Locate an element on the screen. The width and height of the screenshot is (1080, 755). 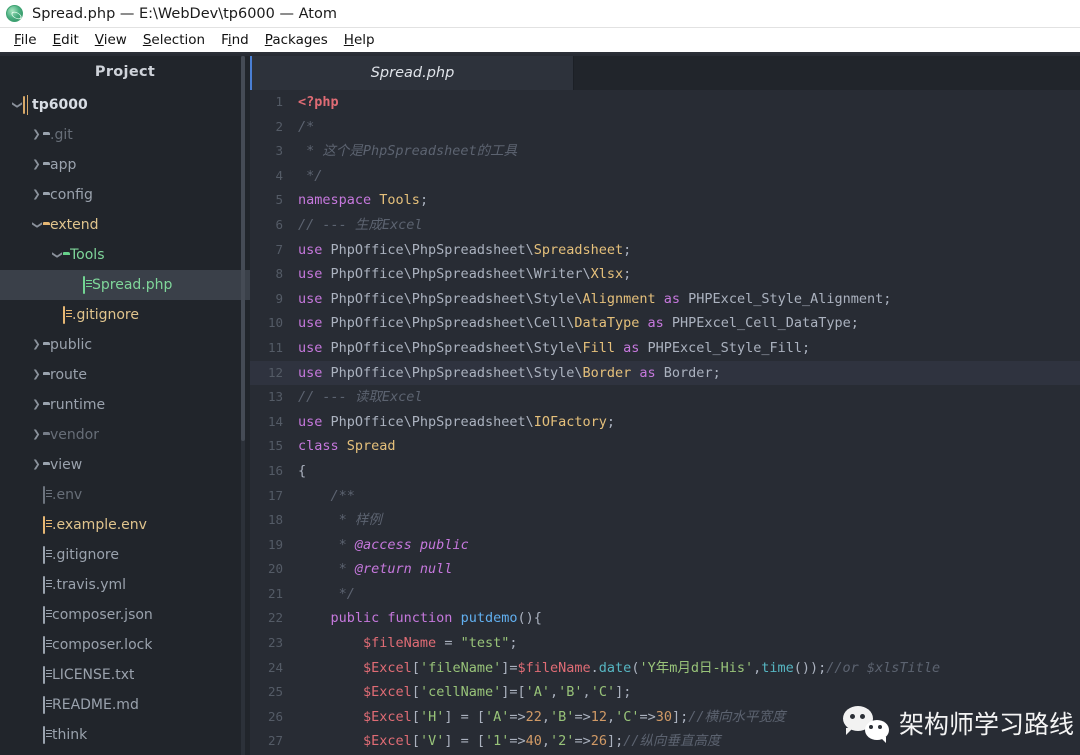
tree-item-label: route is located at coordinates (68, 375).